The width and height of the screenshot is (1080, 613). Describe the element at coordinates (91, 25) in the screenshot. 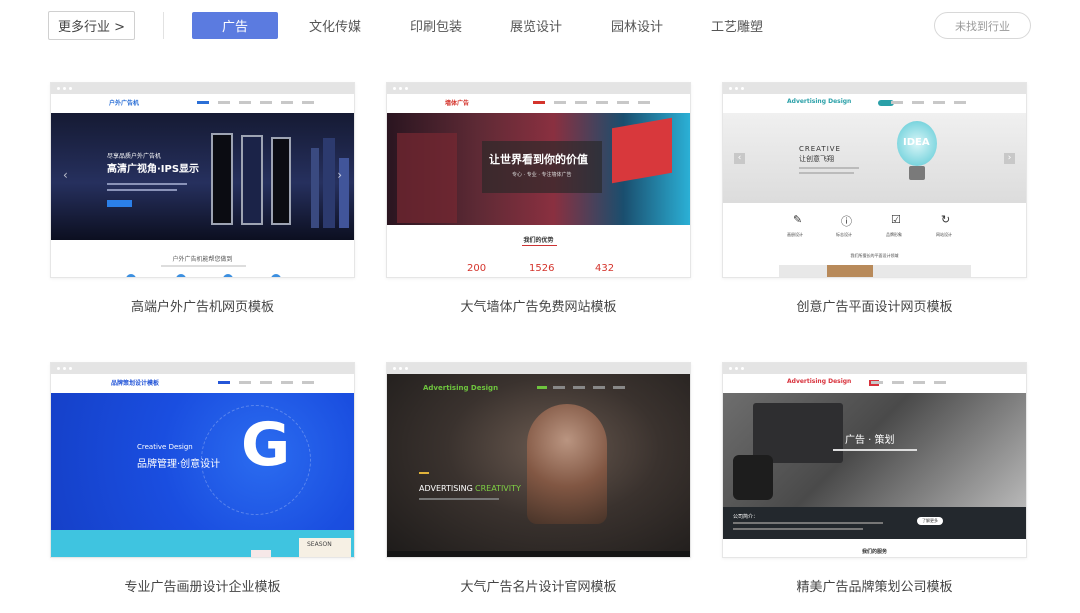

I see `more-industries-button: 更多行业 >` at that location.